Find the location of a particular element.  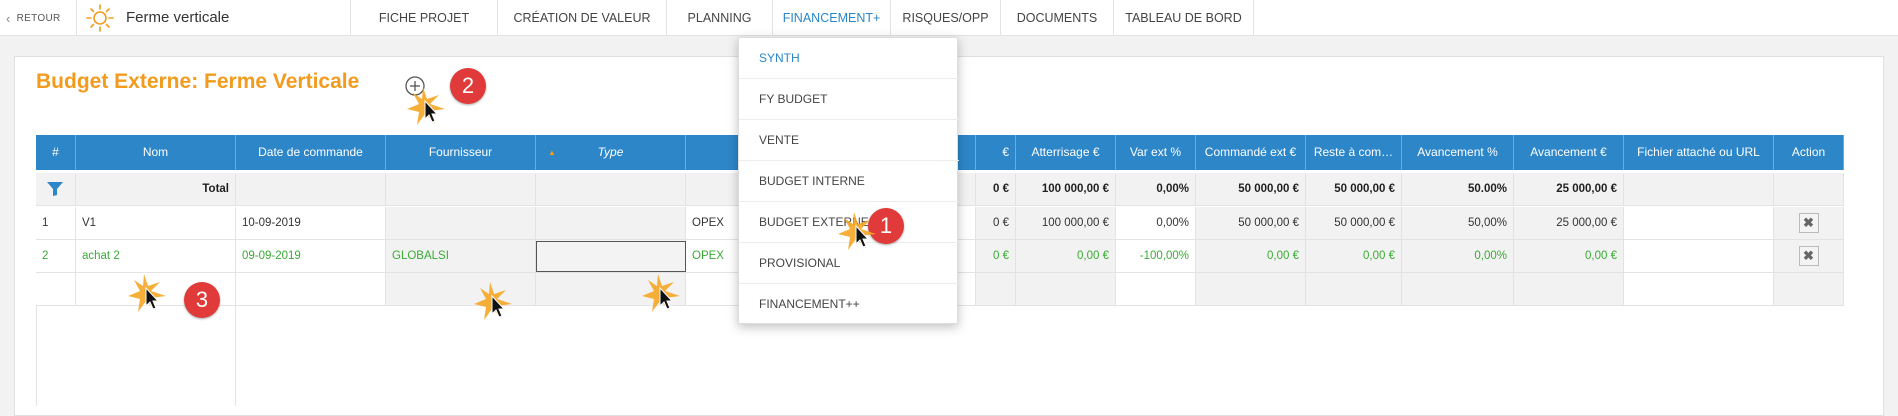

cell-reste: 50 000,00 € is located at coordinates (1354, 223).